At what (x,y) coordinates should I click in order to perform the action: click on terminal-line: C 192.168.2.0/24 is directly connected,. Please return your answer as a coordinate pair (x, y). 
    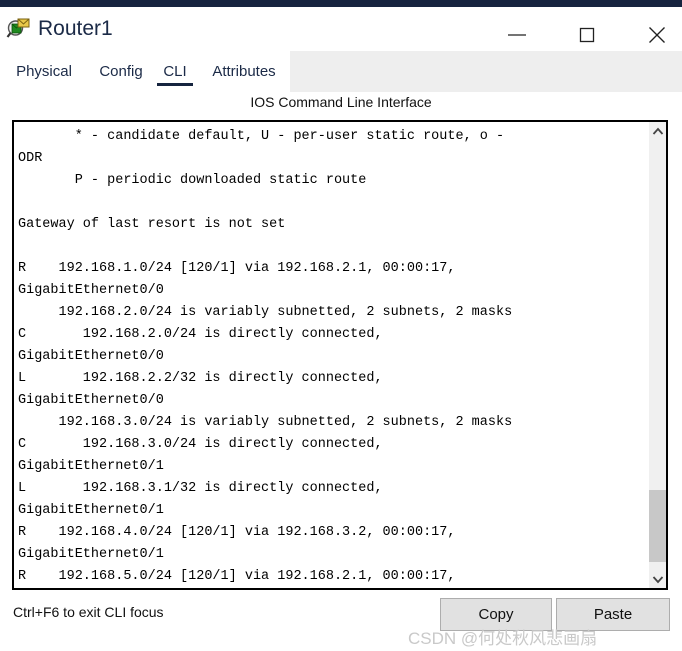
    Looking at the image, I should click on (200, 334).